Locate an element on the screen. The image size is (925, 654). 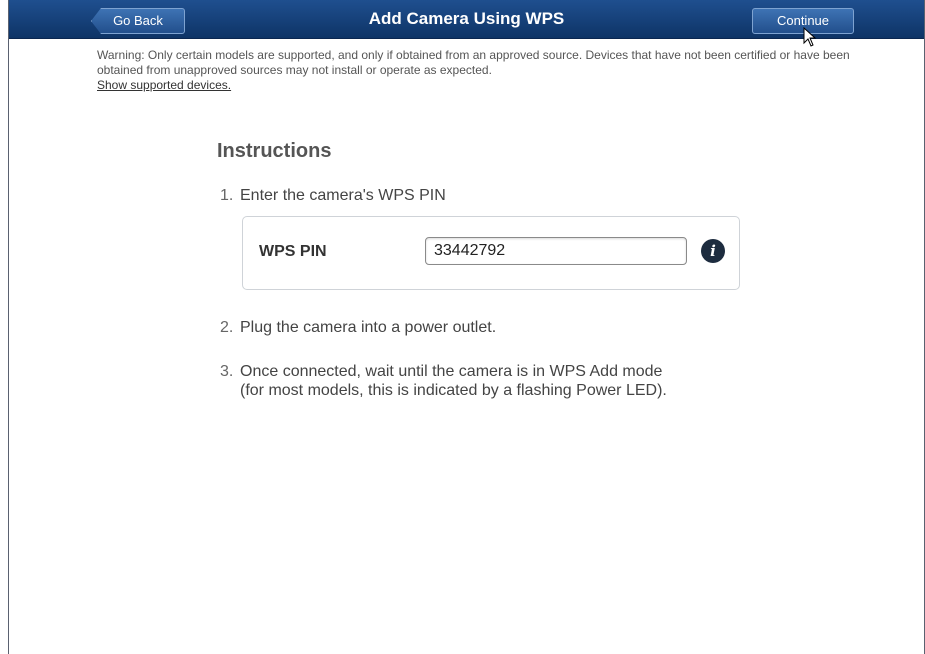
step-text: Enter the camera's WPS PIN is located at coordinates (343, 195).